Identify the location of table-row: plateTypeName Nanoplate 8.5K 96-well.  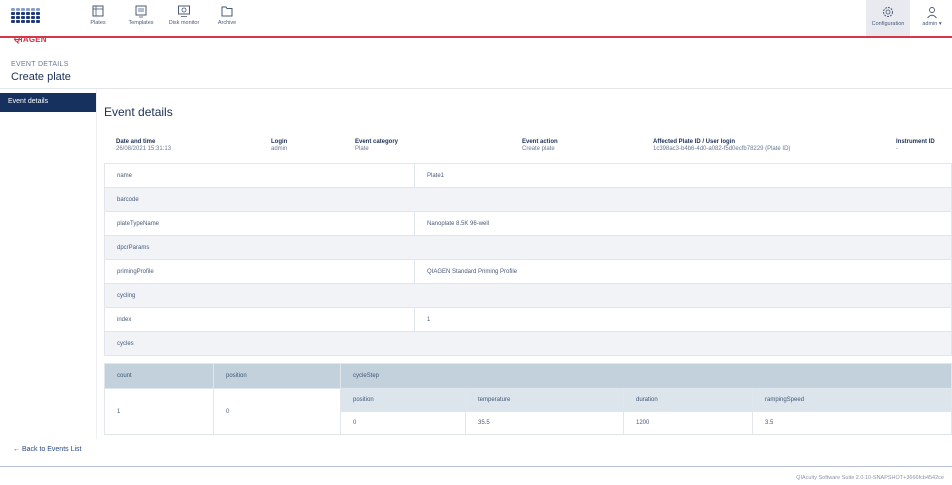
(528, 223).